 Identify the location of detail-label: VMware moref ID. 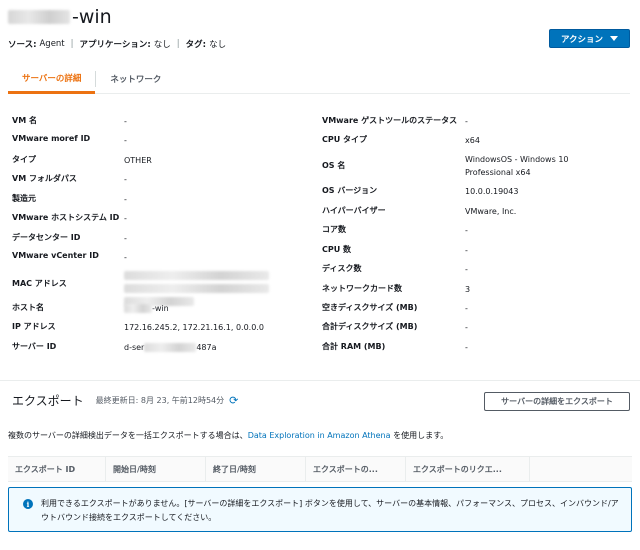
(51, 138).